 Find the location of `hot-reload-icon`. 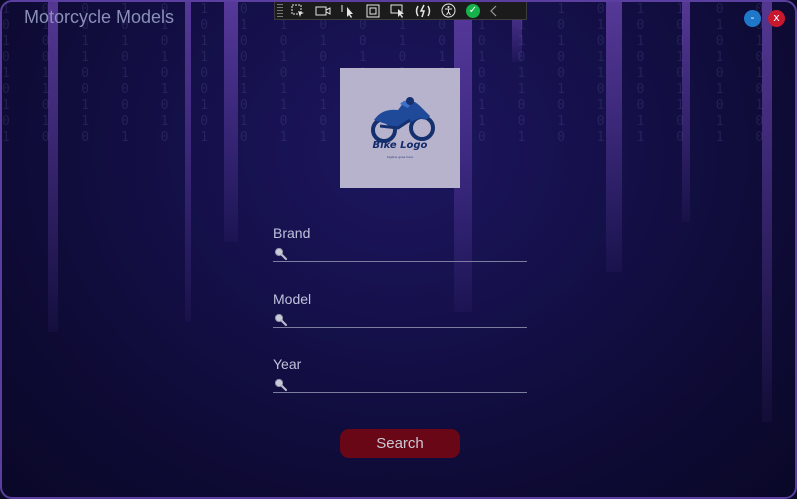

hot-reload-icon is located at coordinates (423, 10).